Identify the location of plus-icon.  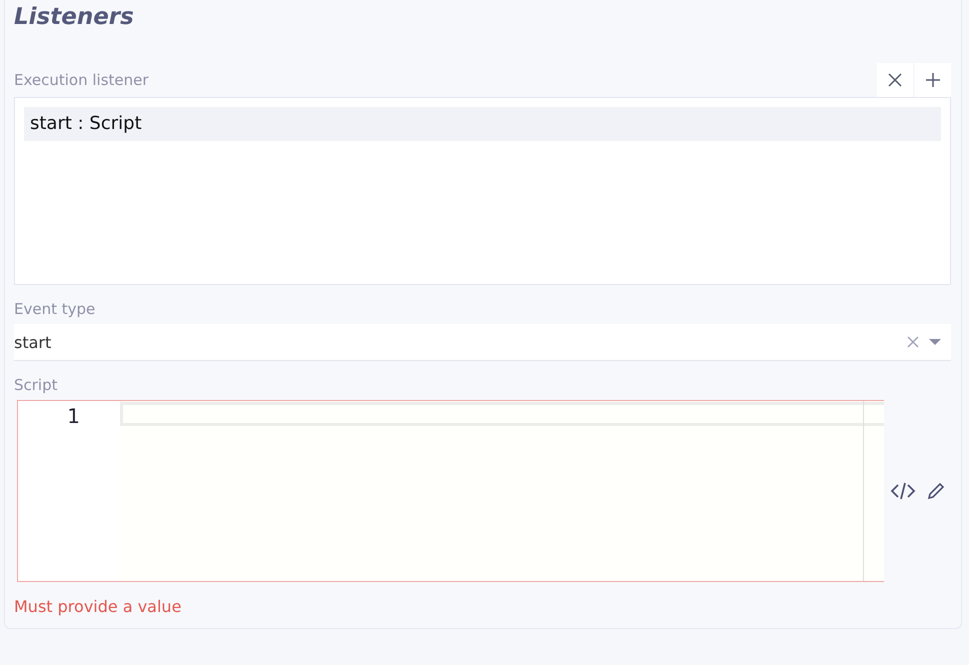
(933, 80).